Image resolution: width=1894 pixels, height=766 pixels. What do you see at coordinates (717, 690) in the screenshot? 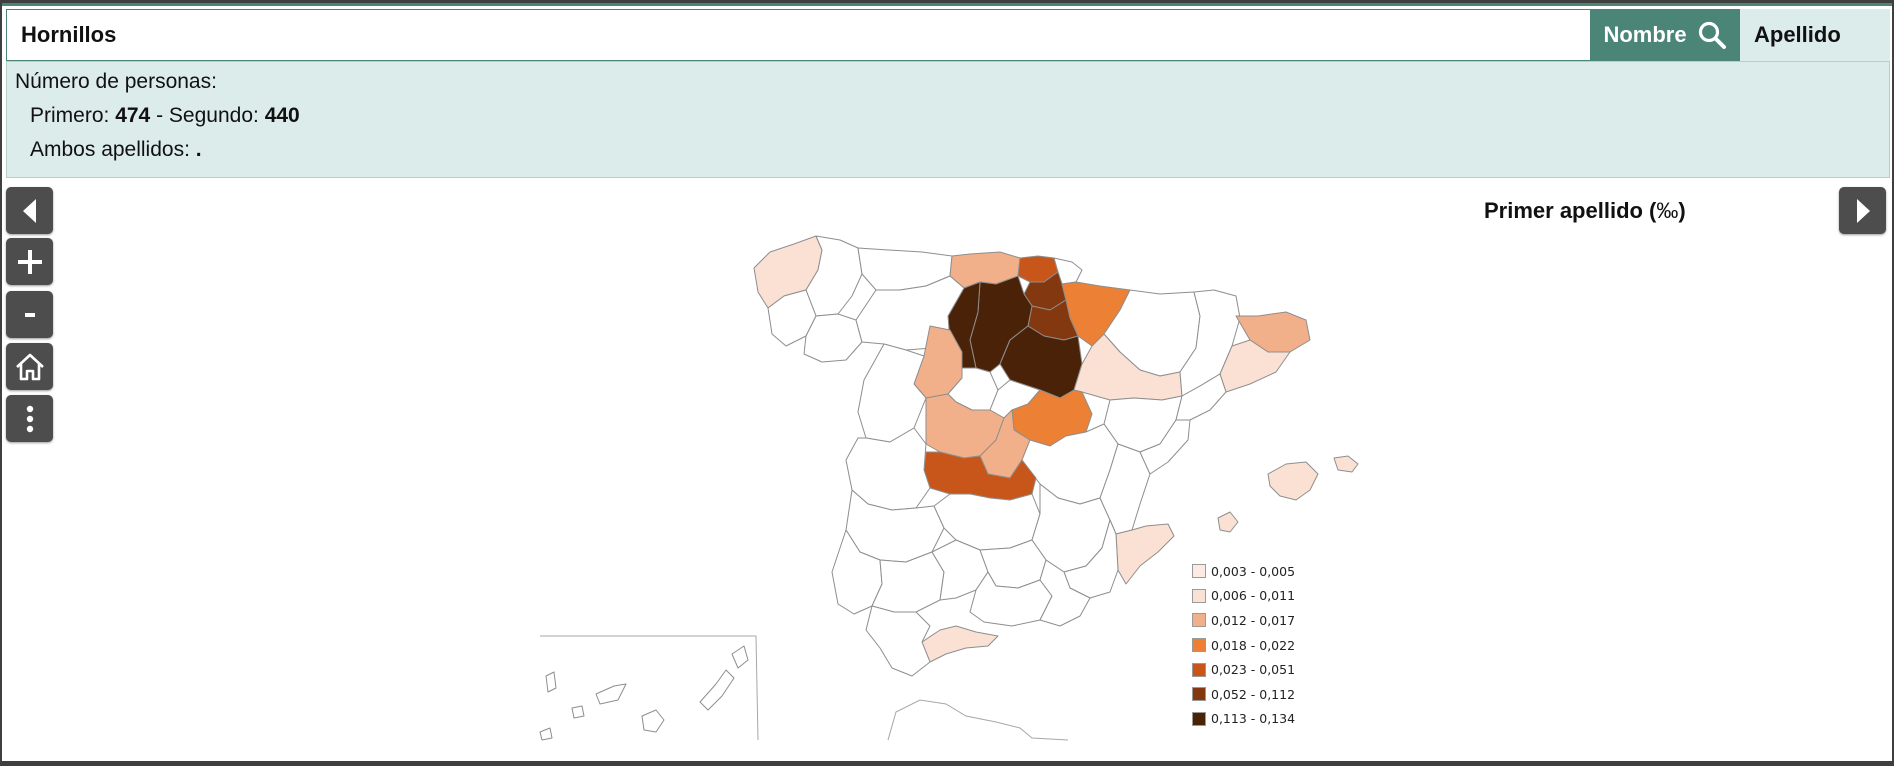
I see `canary-fuerteventura` at bounding box center [717, 690].